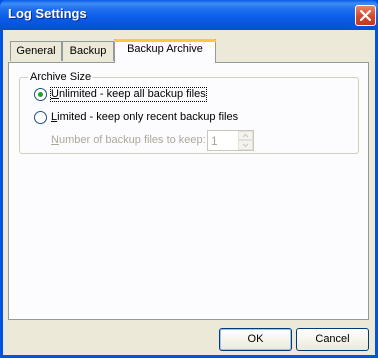 The width and height of the screenshot is (378, 358). What do you see at coordinates (47, 13) in the screenshot?
I see `window-title: Log Settings` at bounding box center [47, 13].